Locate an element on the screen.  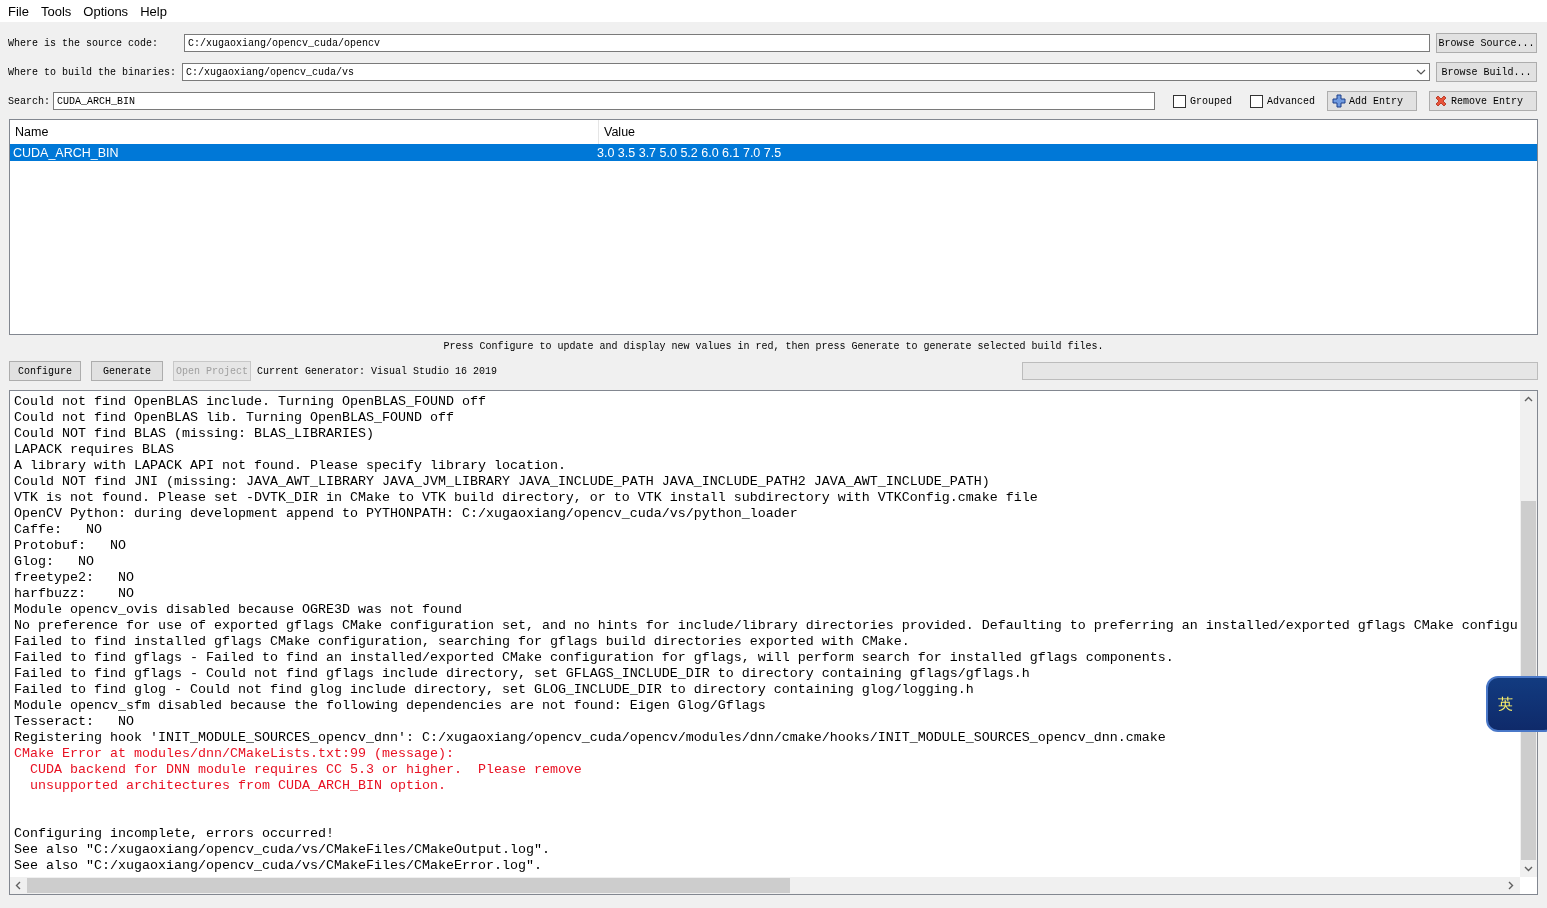
horizontal-scrollbar is located at coordinates (765, 885).